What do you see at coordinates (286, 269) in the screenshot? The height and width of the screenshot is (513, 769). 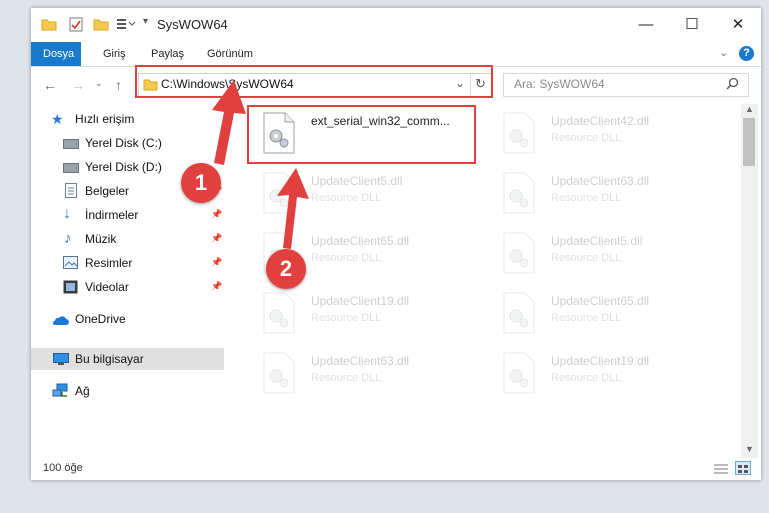 I see `step-marker-2: 2` at bounding box center [286, 269].